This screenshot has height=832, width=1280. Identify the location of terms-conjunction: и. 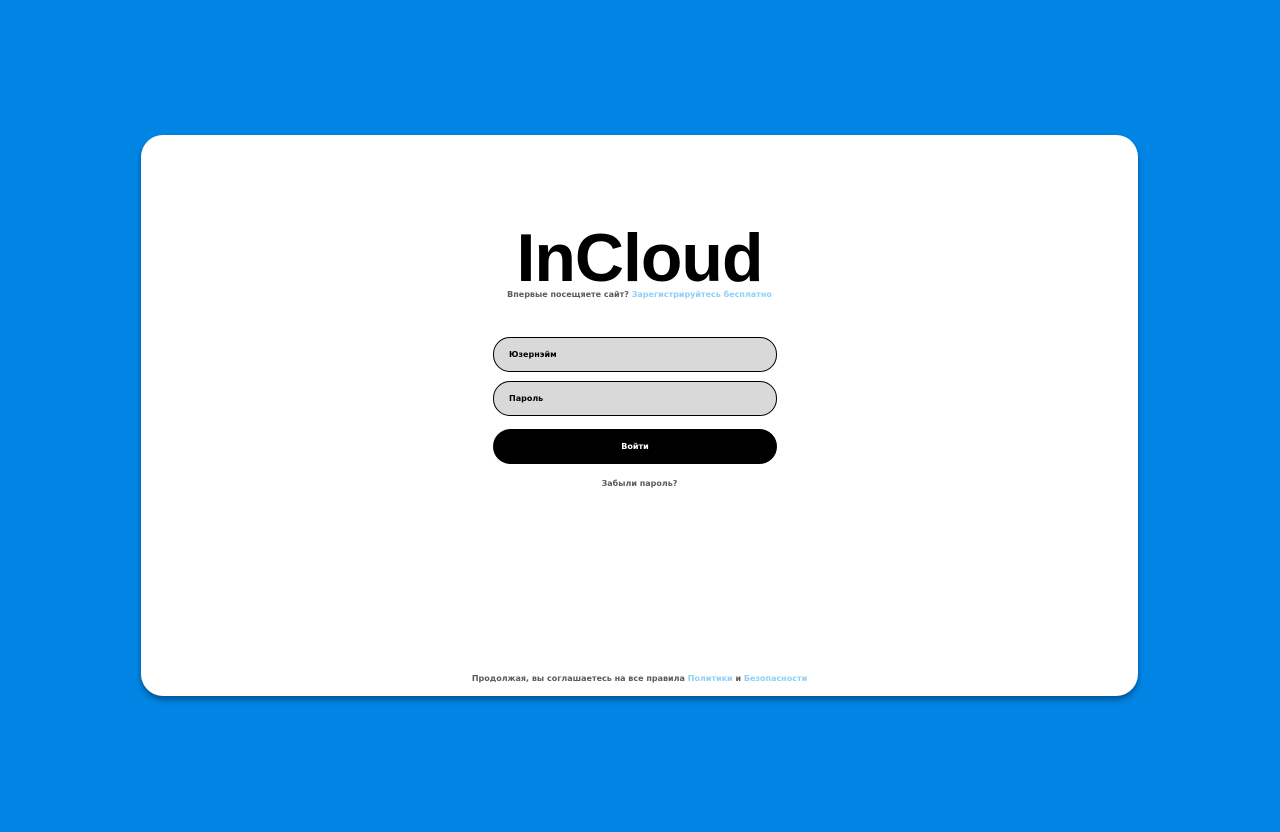
(738, 678).